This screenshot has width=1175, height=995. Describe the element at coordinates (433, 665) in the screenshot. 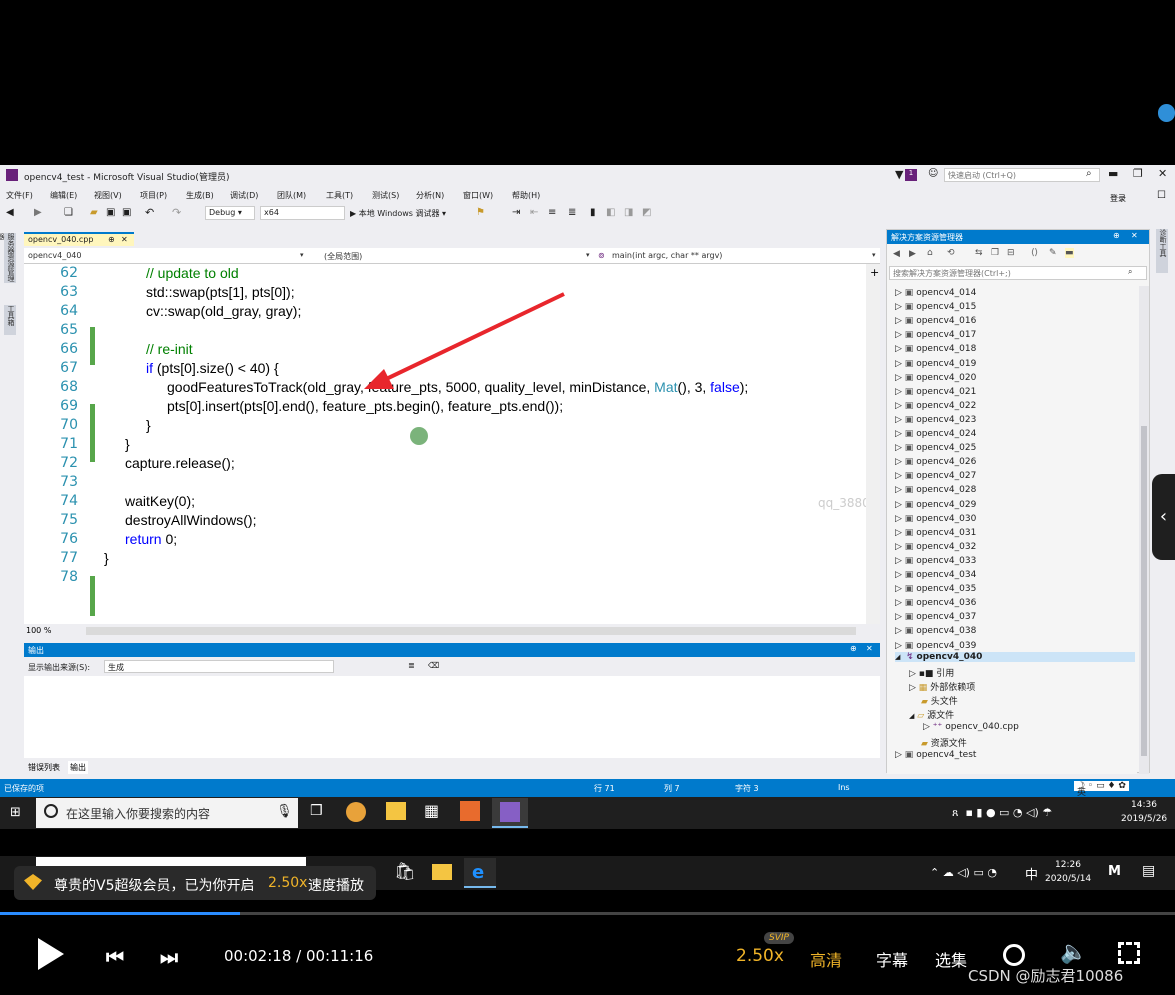

I see `output-clear-icon: ⌫` at that location.